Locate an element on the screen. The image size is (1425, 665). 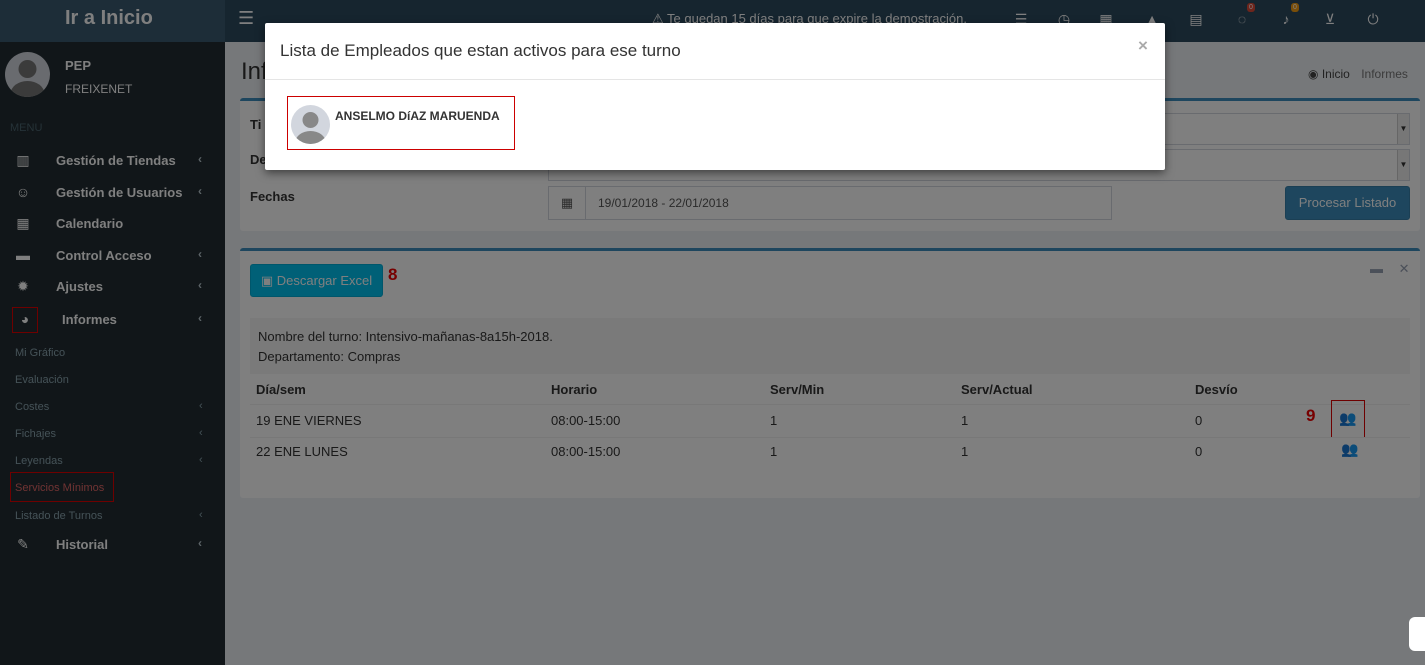
teamviewer-icon is located at coordinates (1417, 634).